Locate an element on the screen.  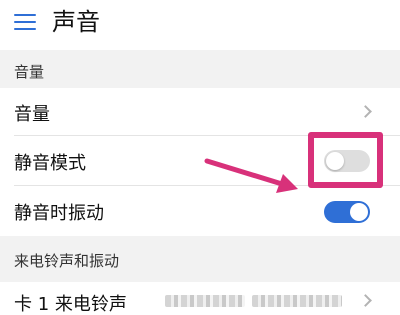
row-label: 静音模式 is located at coordinates (50, 163).